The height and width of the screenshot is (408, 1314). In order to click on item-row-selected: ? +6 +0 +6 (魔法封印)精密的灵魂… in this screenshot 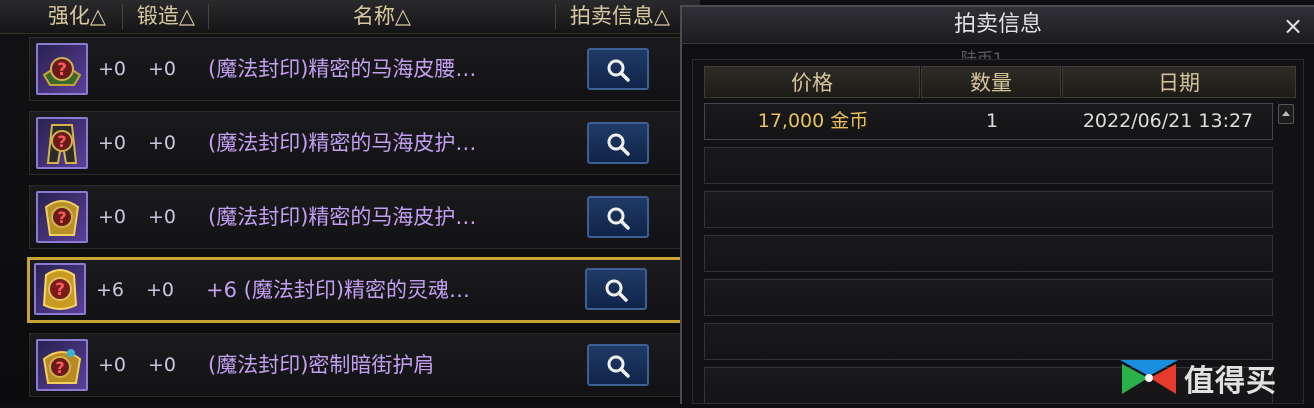, I will do `click(359, 290)`.